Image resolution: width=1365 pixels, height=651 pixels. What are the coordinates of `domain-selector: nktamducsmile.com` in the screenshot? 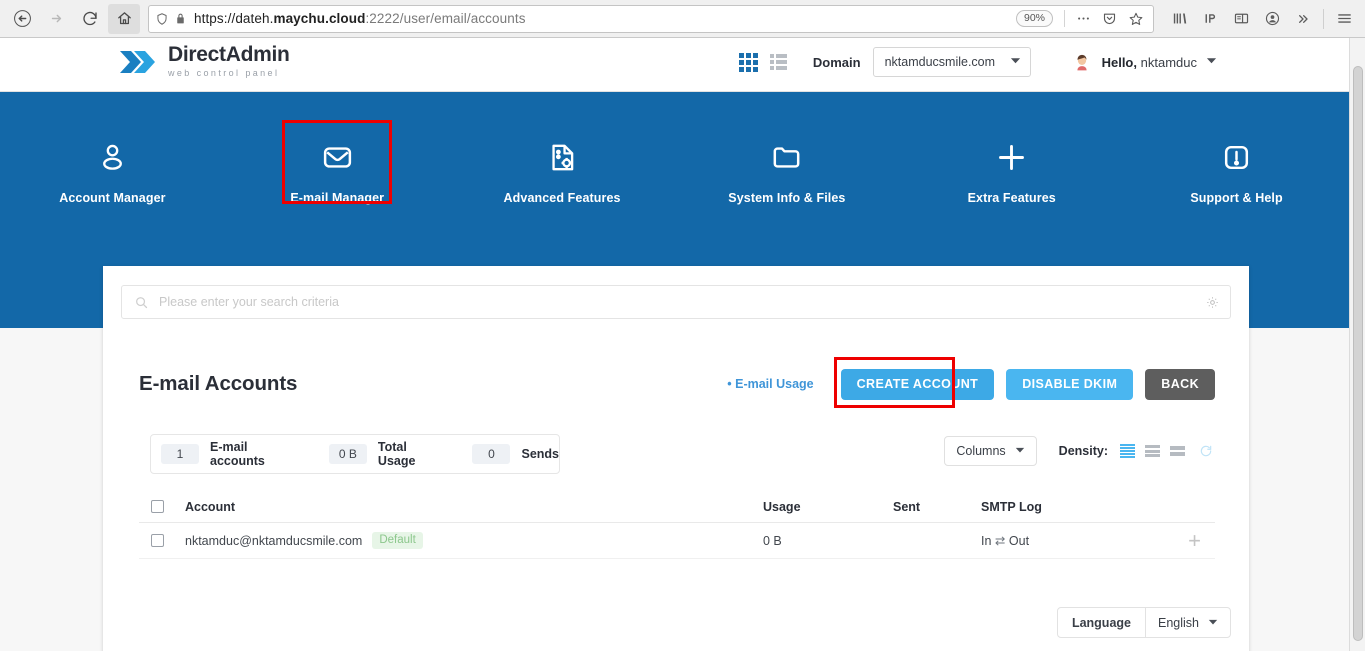 It's located at (951, 62).